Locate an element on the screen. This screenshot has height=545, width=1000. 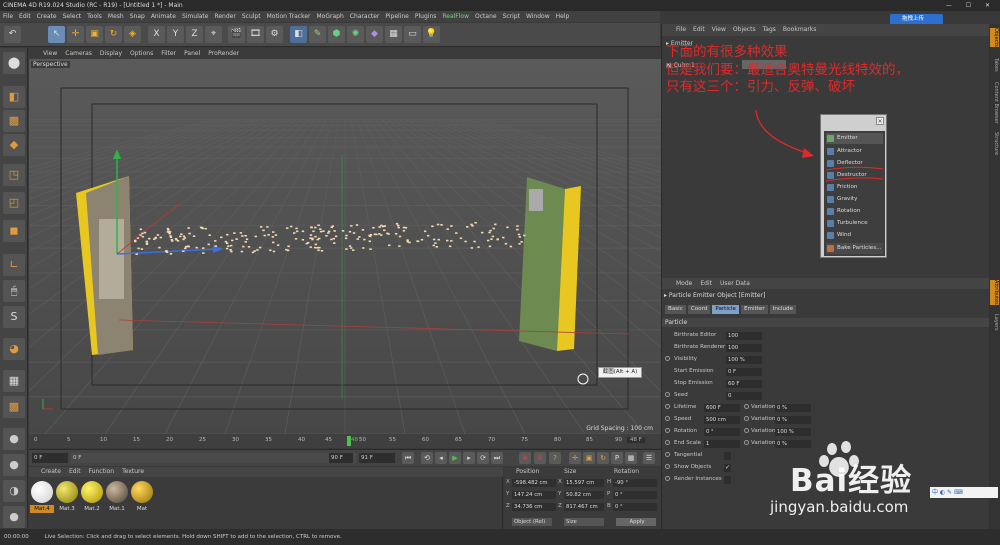
show-objects-checkbox: ✓ is located at coordinates (727, 468).